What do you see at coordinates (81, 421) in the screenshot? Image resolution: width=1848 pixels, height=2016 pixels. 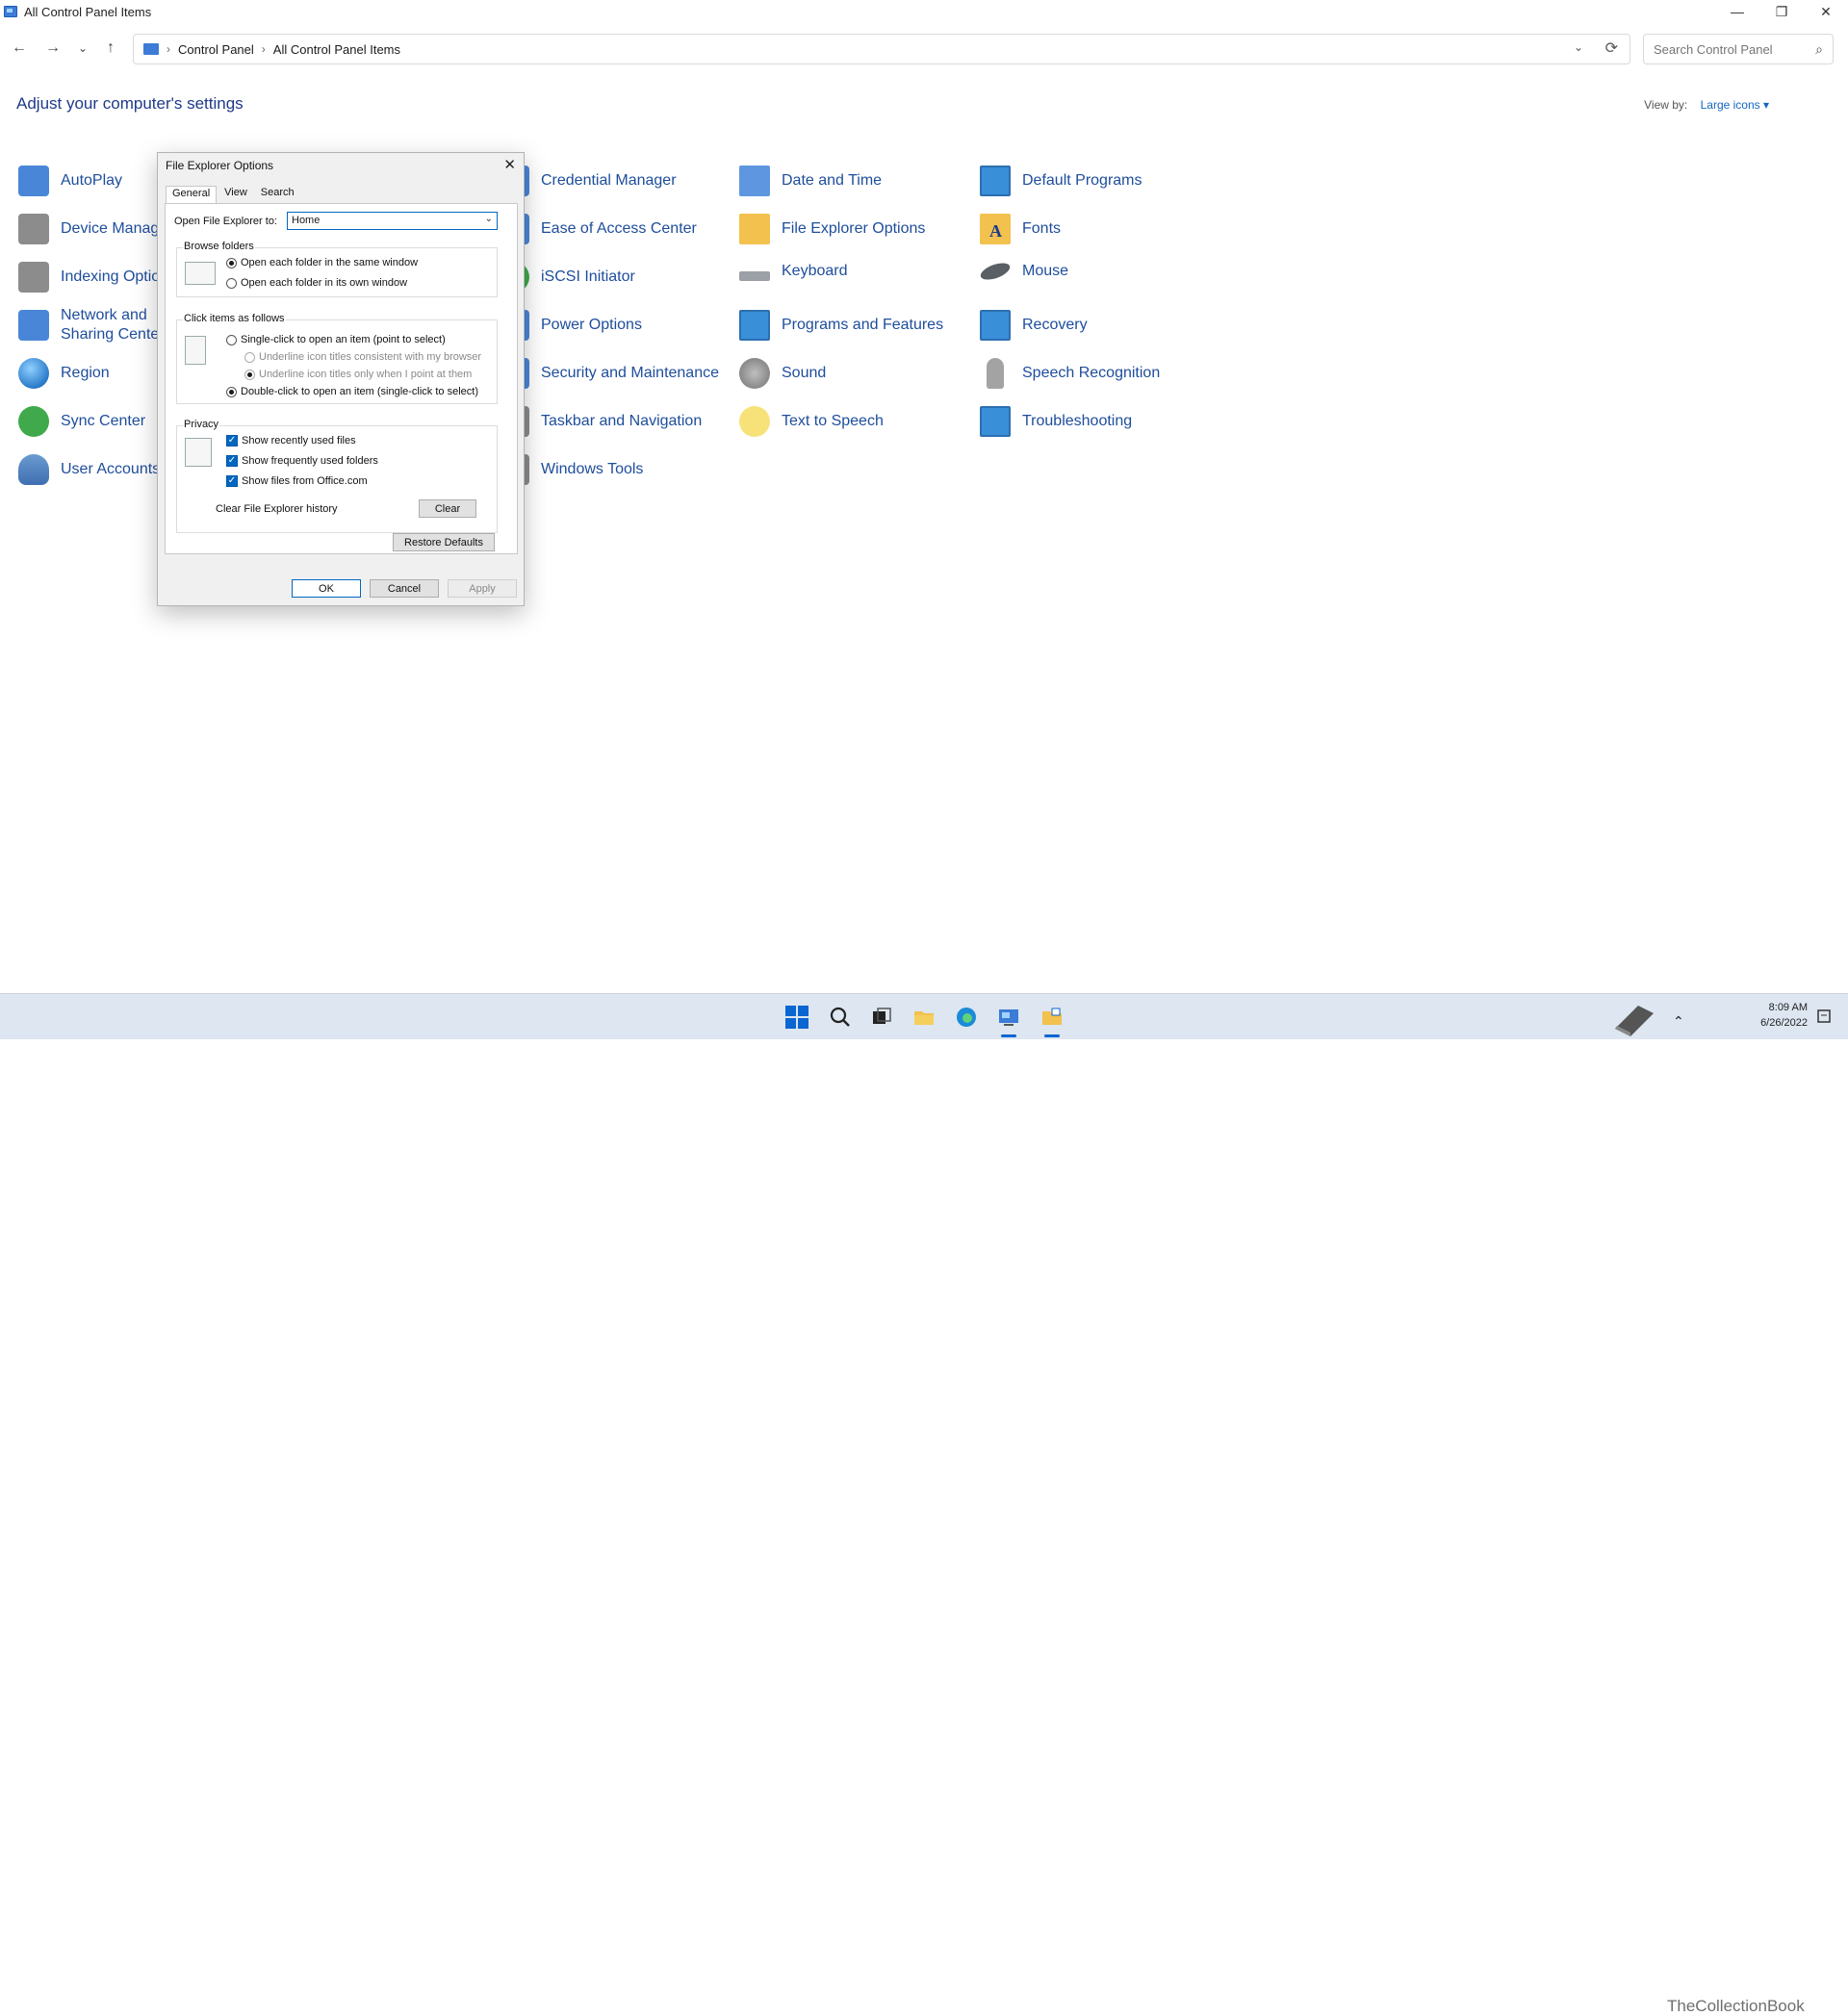 I see `cp-item-sync-center: Sync Center` at bounding box center [81, 421].